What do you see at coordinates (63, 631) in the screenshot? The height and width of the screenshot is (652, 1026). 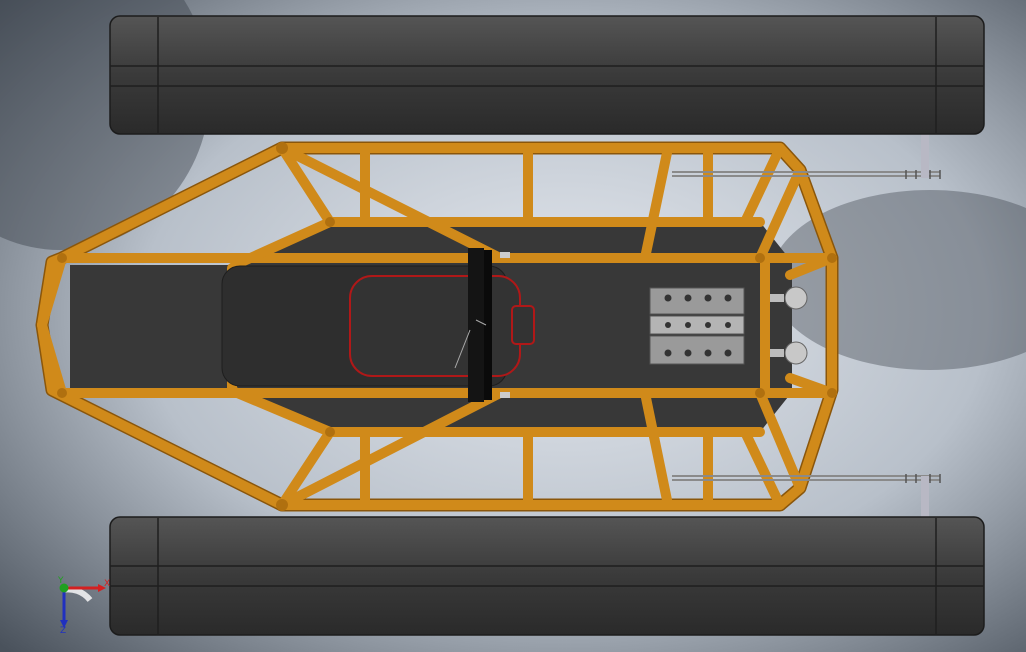 I see `triad-z-label: Z` at bounding box center [63, 631].